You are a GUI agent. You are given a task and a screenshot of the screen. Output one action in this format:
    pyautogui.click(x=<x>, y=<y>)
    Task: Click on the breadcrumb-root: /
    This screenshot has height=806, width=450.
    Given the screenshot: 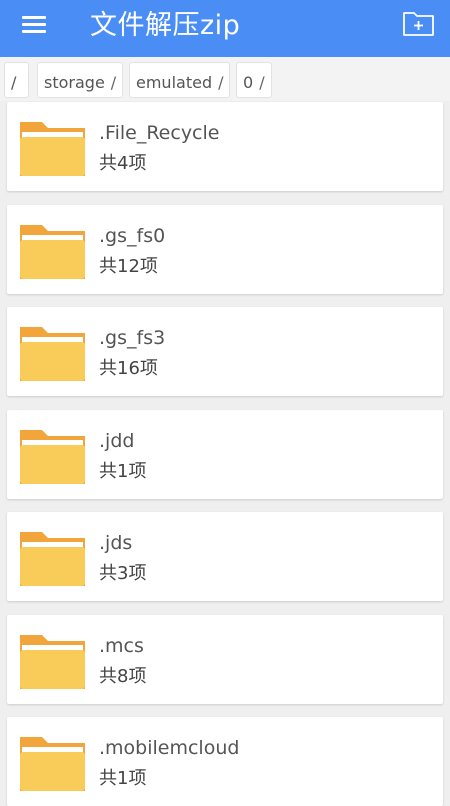 What is the action you would take?
    pyautogui.click(x=17, y=80)
    